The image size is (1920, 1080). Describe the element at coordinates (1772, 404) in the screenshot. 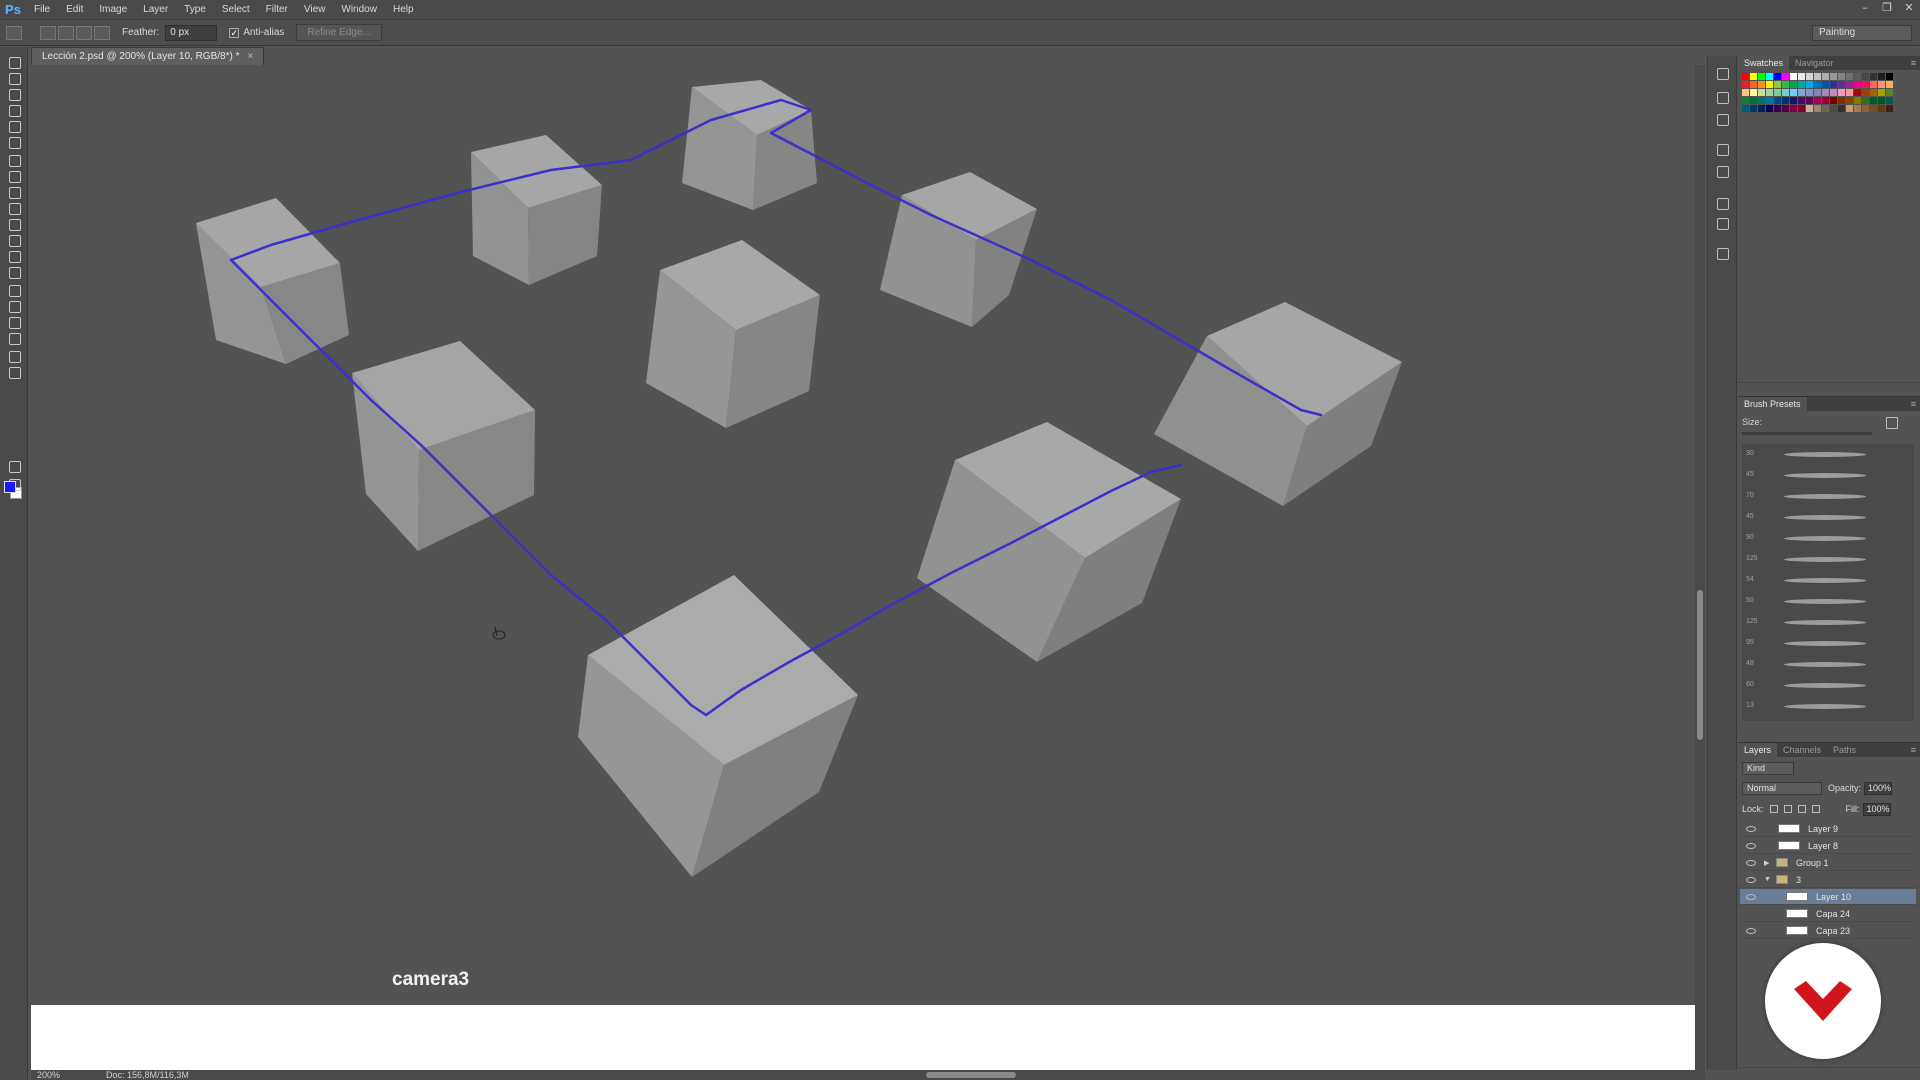

I see `tab-brush-presets: Brush Presets` at that location.